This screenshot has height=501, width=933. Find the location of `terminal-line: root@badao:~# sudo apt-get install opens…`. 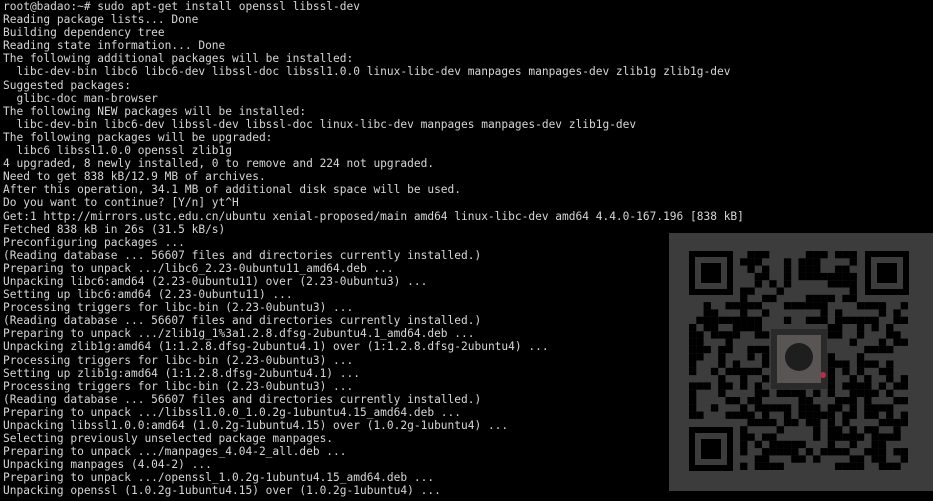

terminal-line: root@badao:~# sudo apt-get install opens… is located at coordinates (181, 6).